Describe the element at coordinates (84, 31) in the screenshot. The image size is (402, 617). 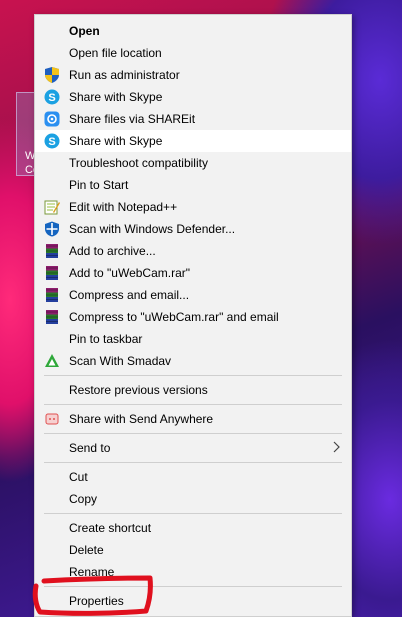
I see `menu-item-label: Open` at that location.